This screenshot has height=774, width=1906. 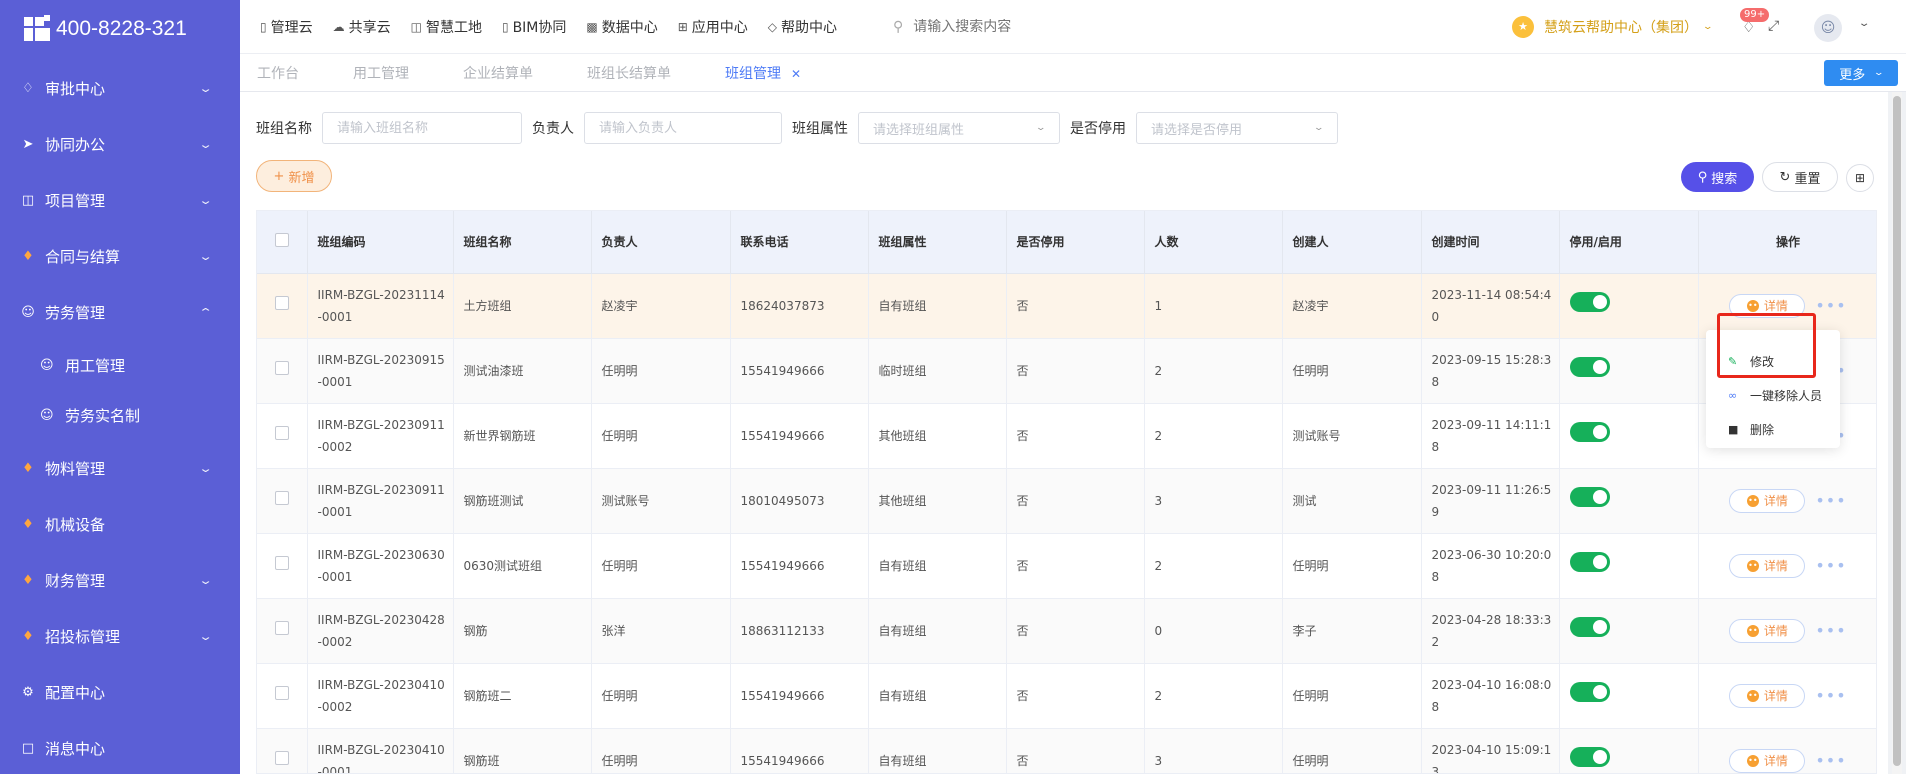 What do you see at coordinates (1852, 75) in the screenshot?
I see `more-label: 更多` at bounding box center [1852, 75].